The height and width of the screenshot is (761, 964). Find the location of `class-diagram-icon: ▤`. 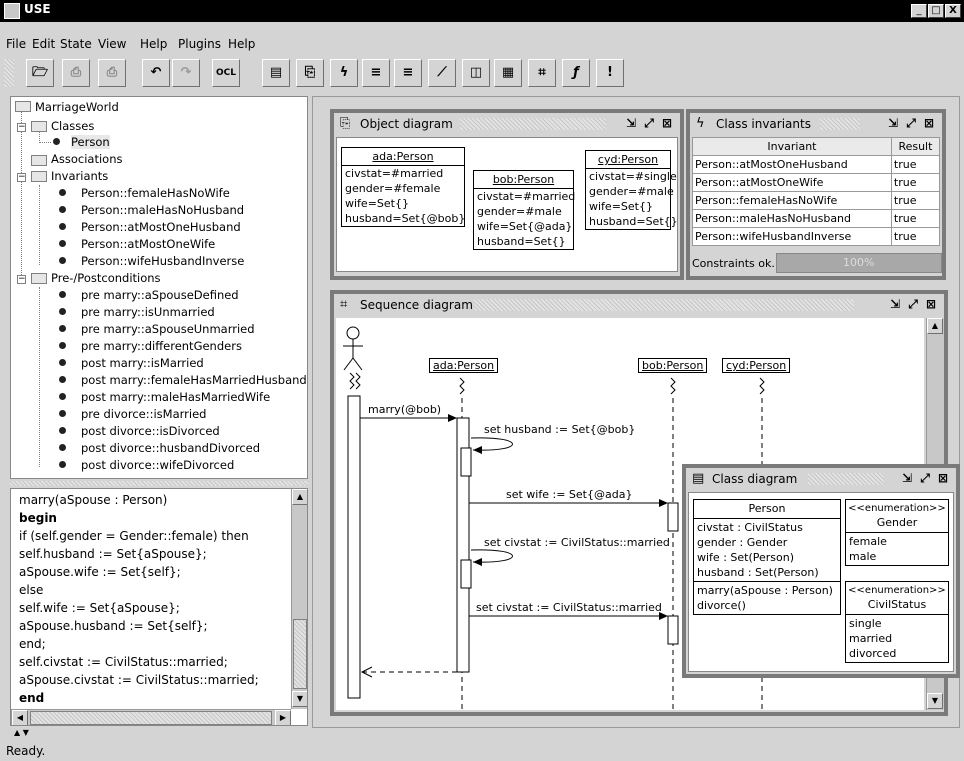

class-diagram-icon: ▤ is located at coordinates (276, 73).